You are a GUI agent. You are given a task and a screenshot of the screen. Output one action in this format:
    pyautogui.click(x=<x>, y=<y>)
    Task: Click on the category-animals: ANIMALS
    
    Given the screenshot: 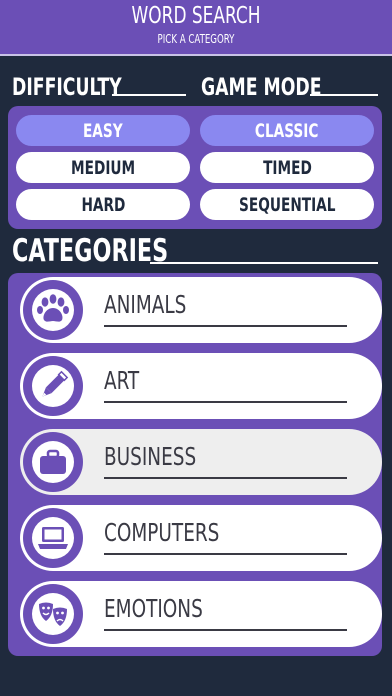 What is the action you would take?
    pyautogui.click(x=201, y=310)
    